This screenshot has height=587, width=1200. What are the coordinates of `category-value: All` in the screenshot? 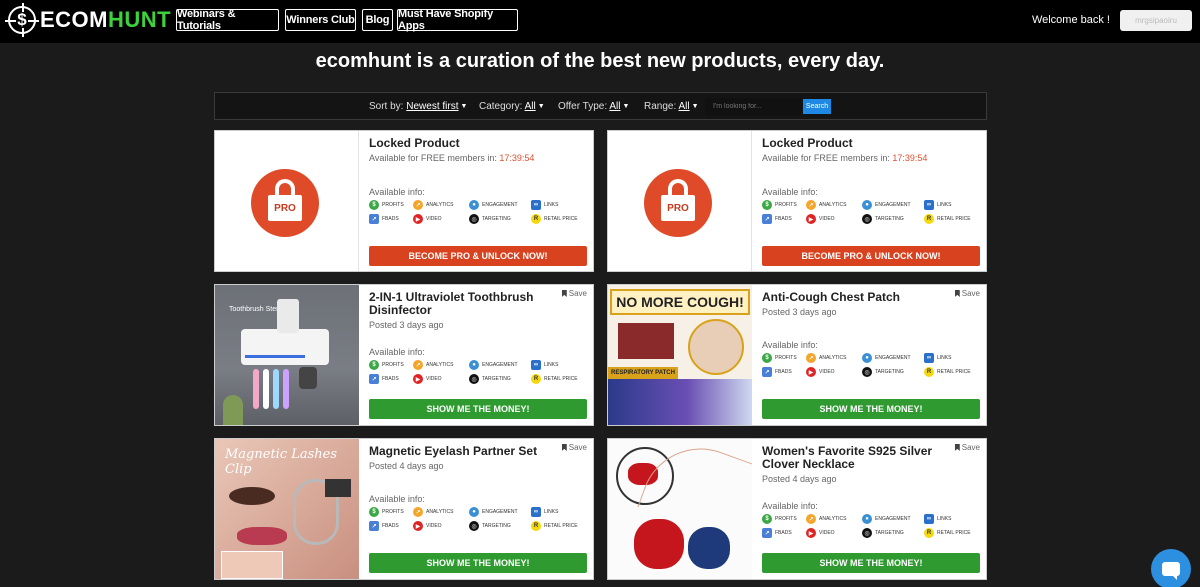 It's located at (530, 106).